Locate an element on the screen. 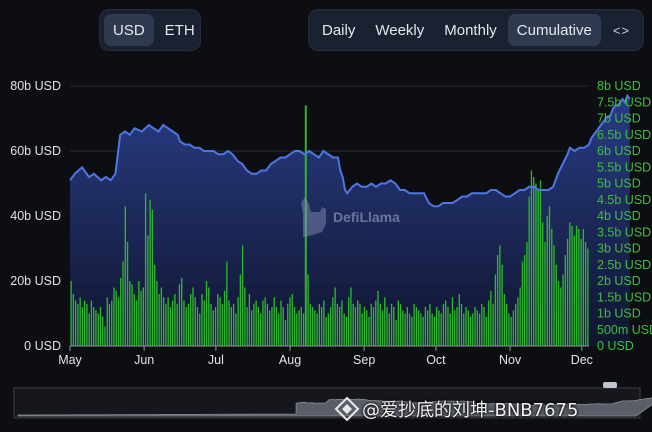  navigator-handle is located at coordinates (610, 385).